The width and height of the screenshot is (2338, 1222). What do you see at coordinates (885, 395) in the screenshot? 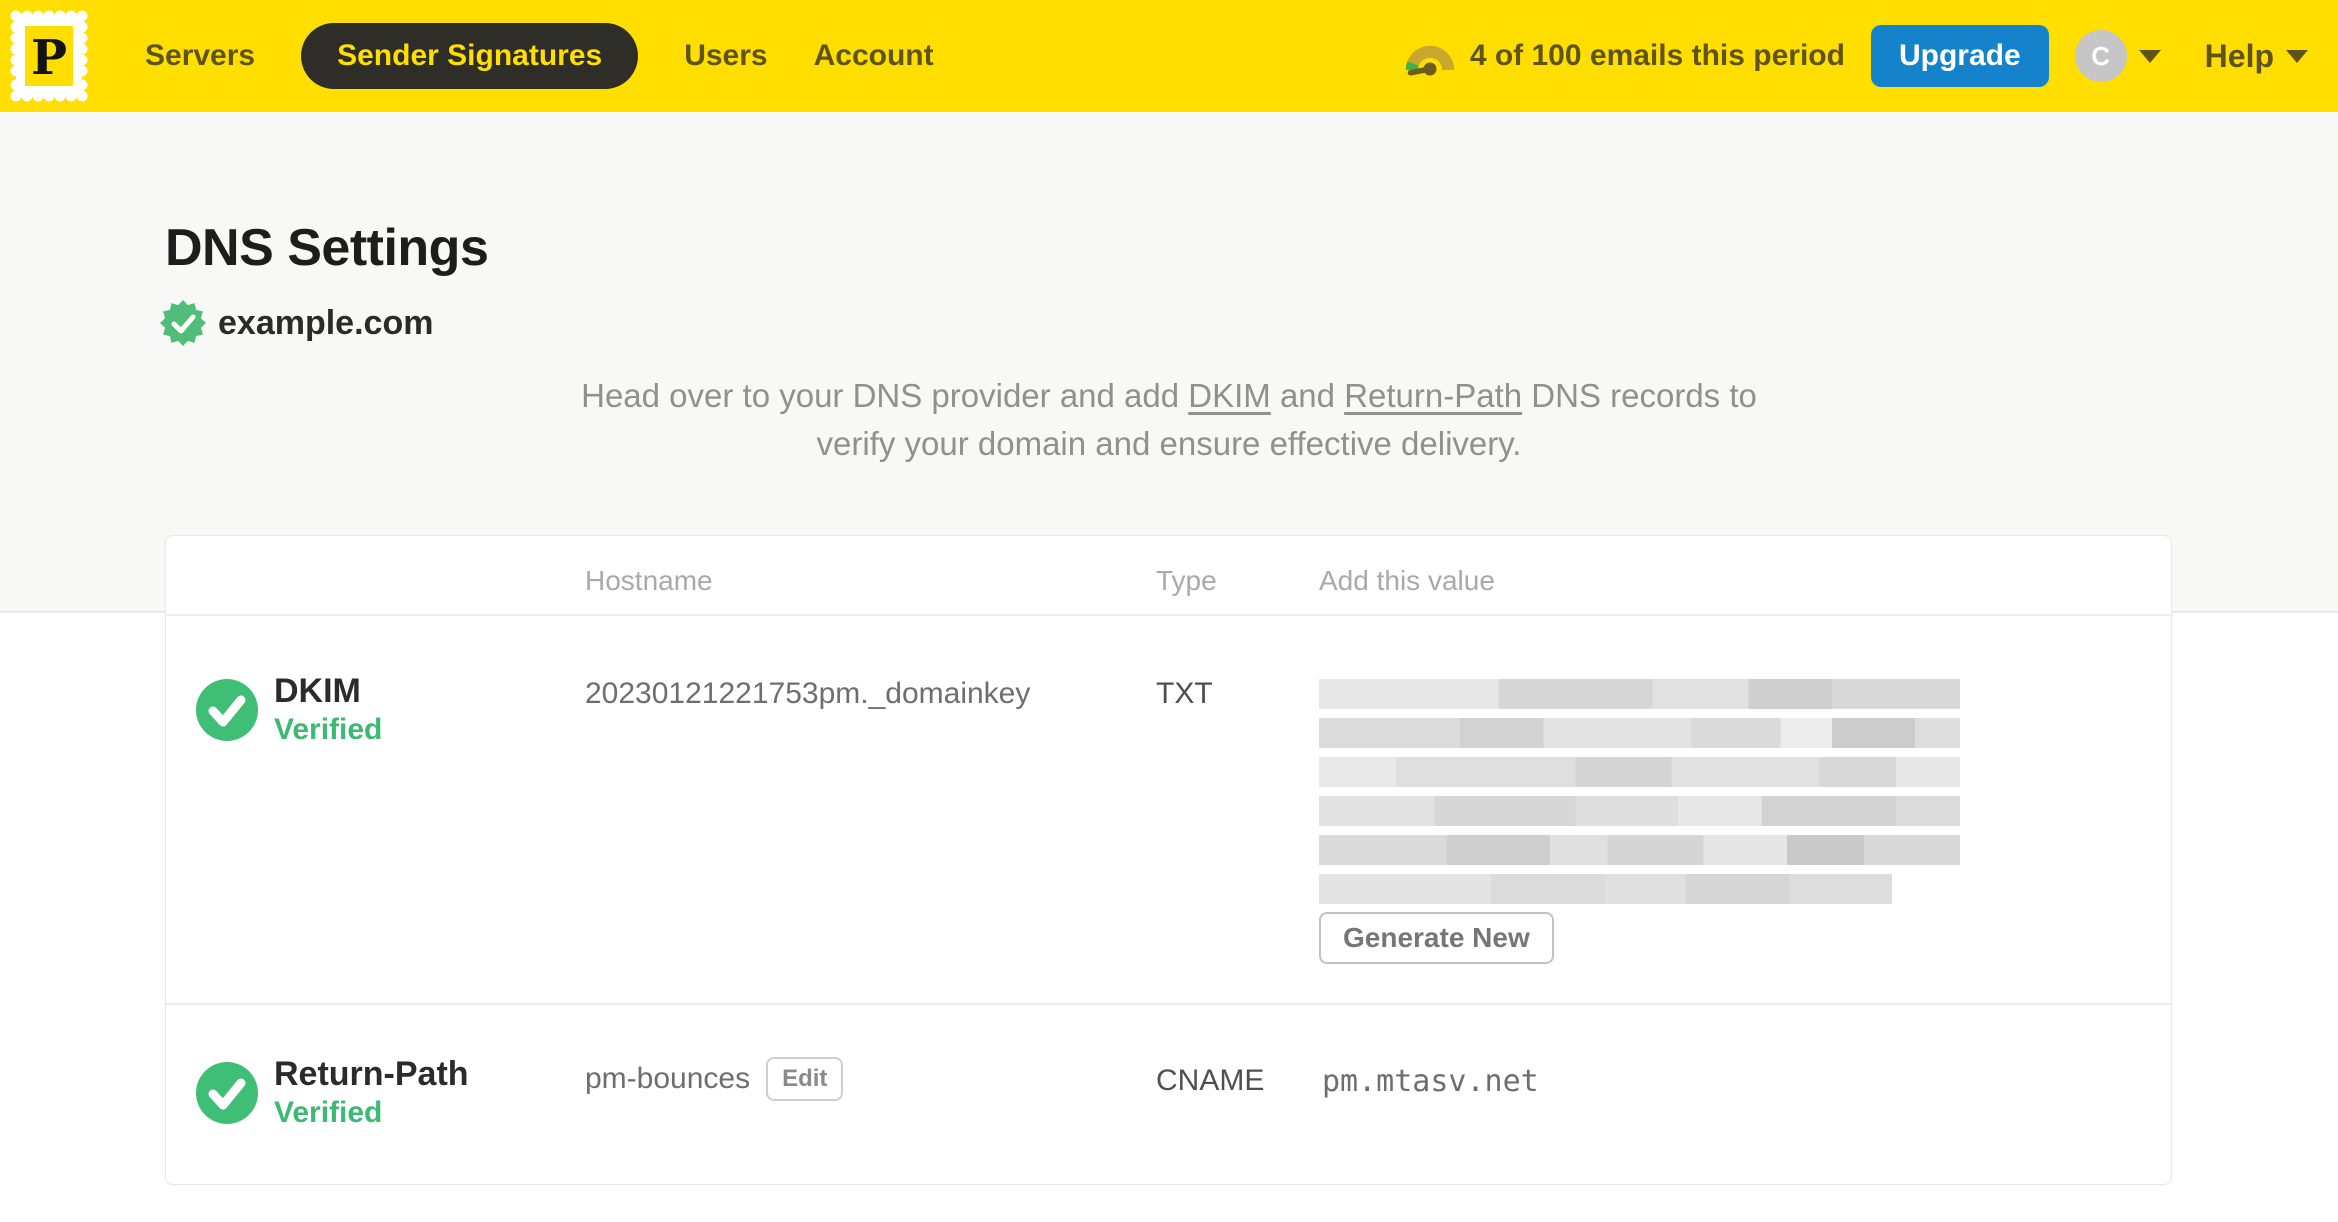
I see `instructions-text: Head over to your DNS provider and add` at bounding box center [885, 395].